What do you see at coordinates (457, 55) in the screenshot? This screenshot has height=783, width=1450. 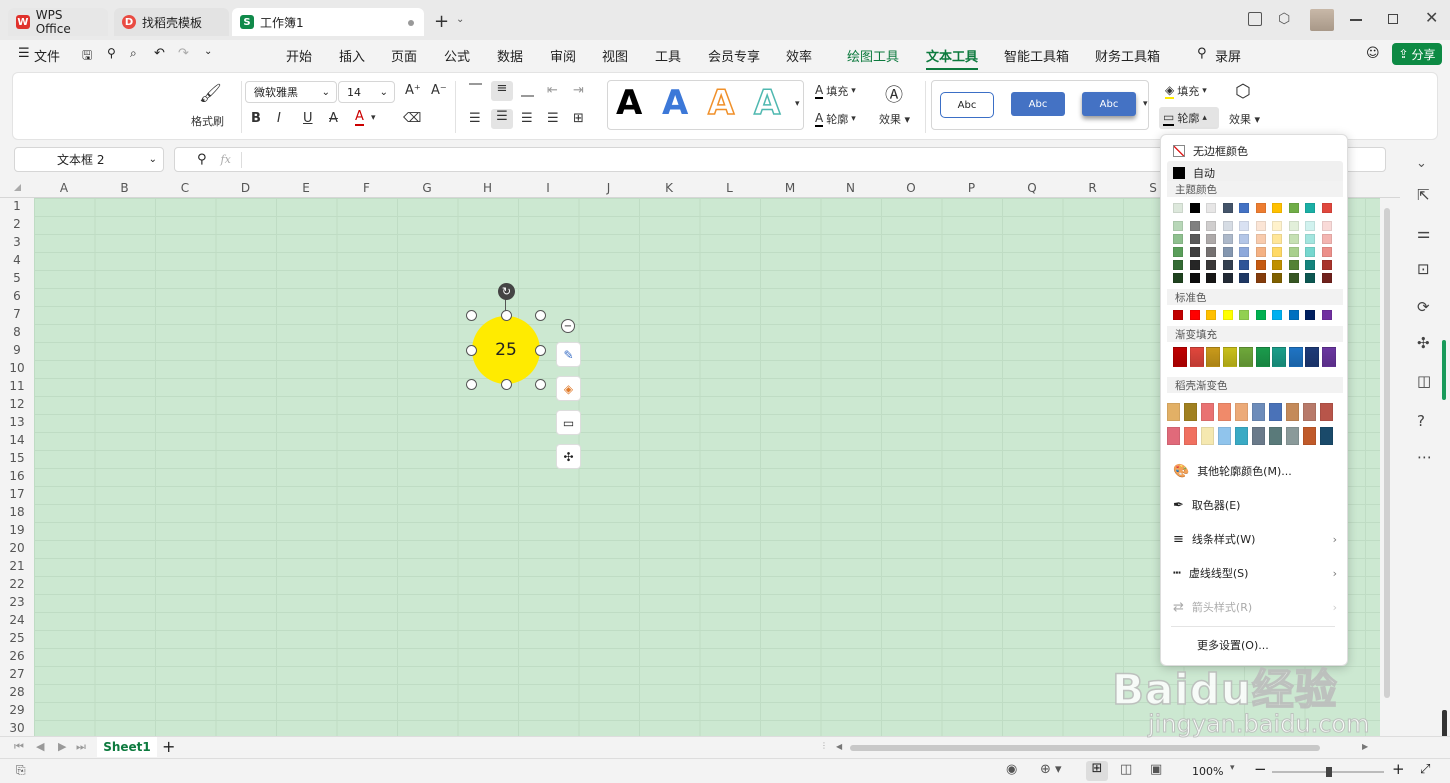 I see `menu-formula: 公式` at bounding box center [457, 55].